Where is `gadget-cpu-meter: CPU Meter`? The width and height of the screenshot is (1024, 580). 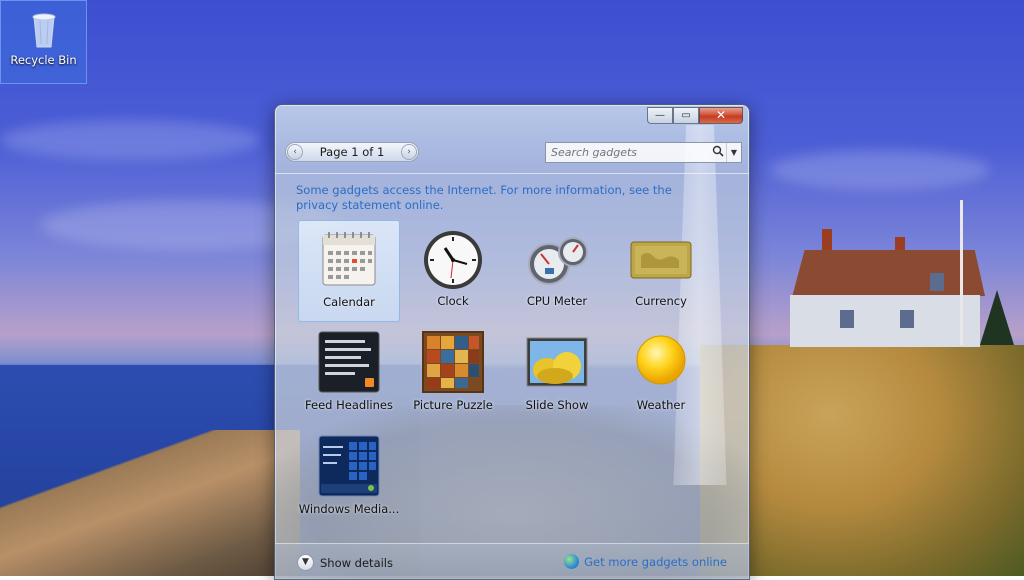 gadget-cpu-meter: CPU Meter is located at coordinates (557, 271).